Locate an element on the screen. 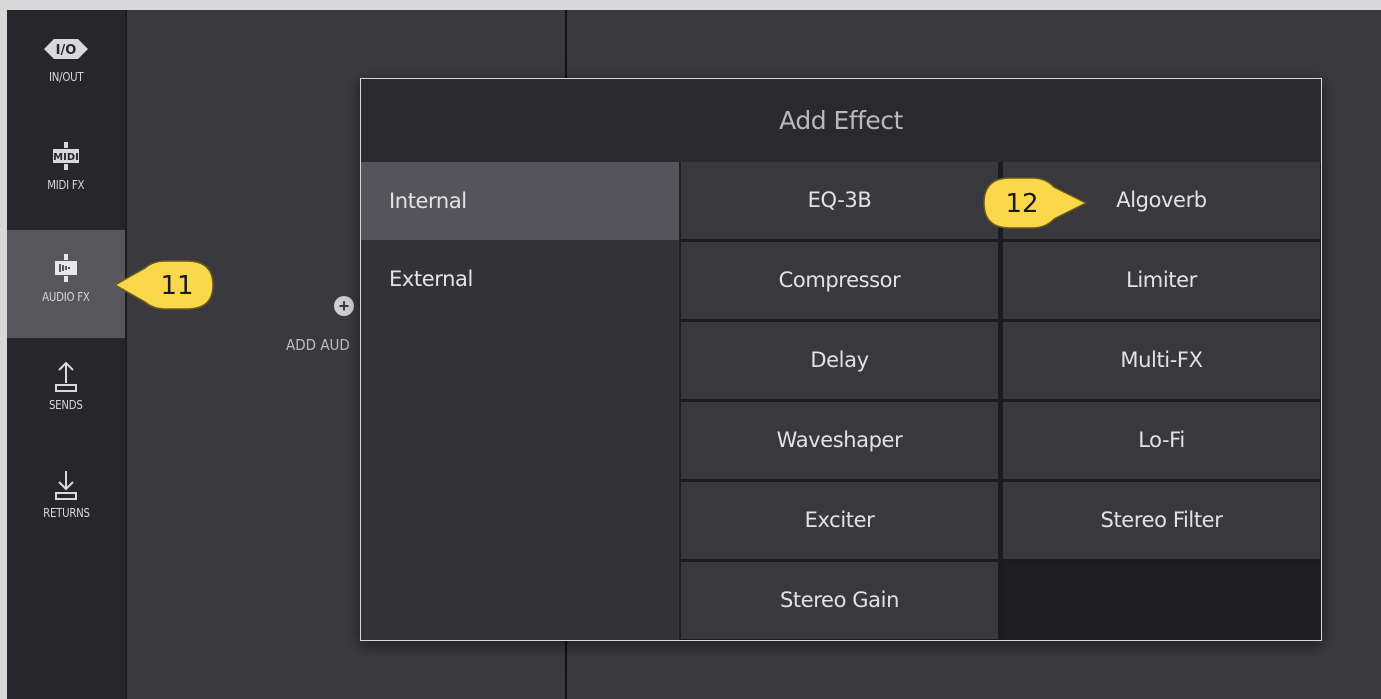  effect-delay: Delay is located at coordinates (839, 360).